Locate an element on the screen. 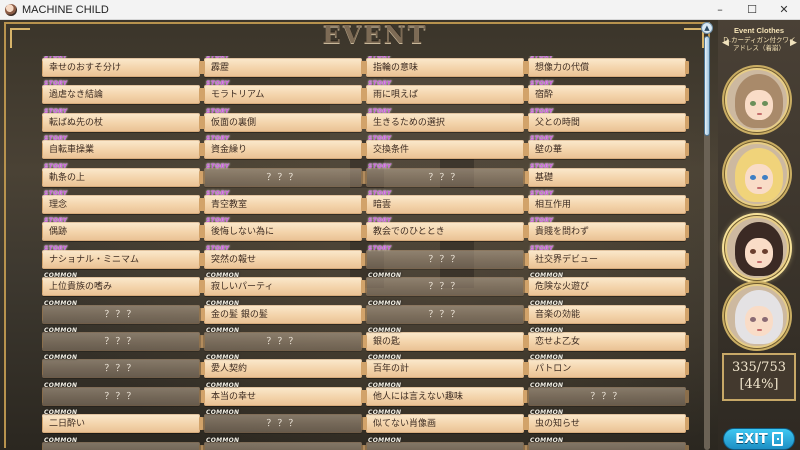  event-card: STORY 青空教室 is located at coordinates (283, 202).